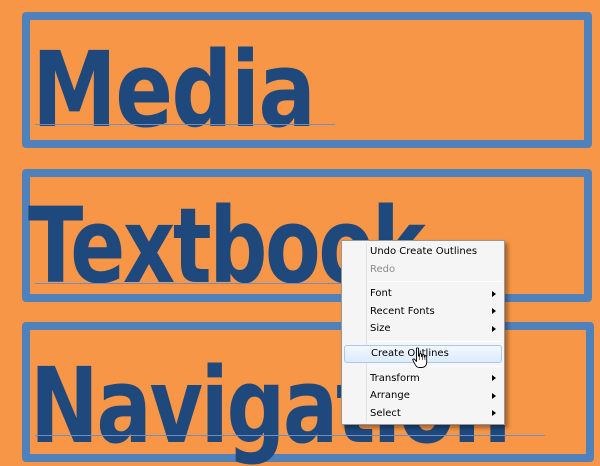 The image size is (600, 466). What do you see at coordinates (385, 413) in the screenshot?
I see `menu-item-label: Select` at bounding box center [385, 413].